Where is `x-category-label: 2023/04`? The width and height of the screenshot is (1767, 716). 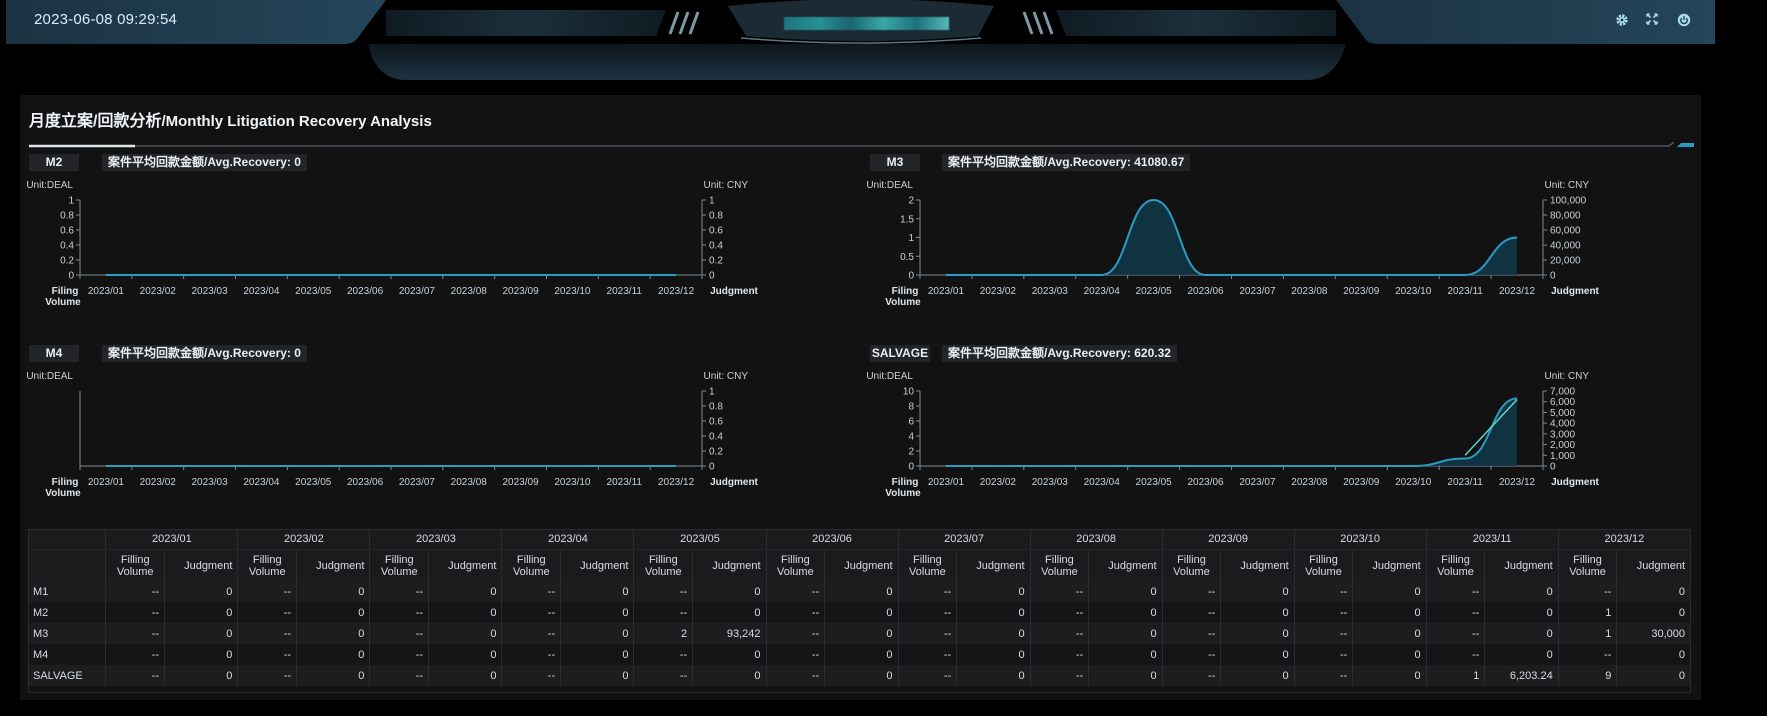
x-category-label: 2023/04 is located at coordinates (1102, 291).